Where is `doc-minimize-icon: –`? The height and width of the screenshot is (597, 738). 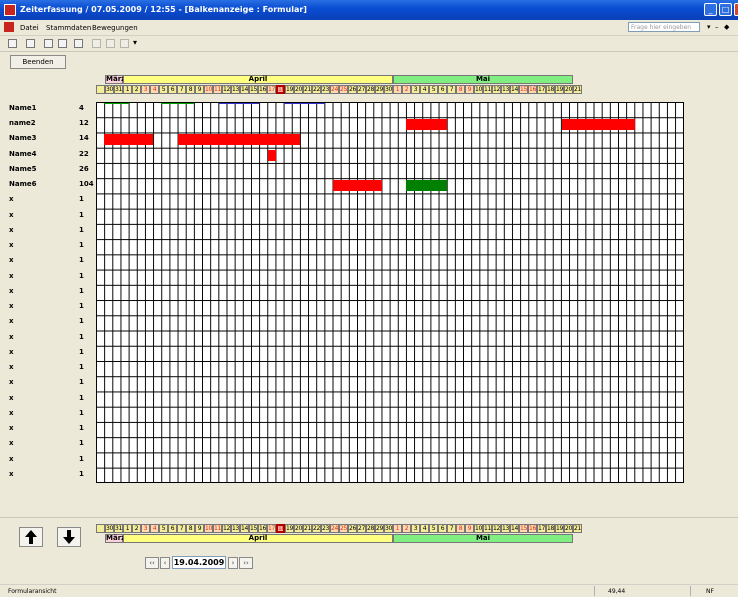 doc-minimize-icon: – is located at coordinates (717, 27).